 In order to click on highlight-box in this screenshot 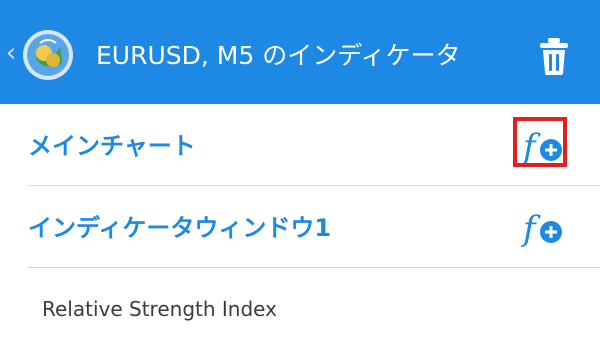, I will do `click(540, 142)`.